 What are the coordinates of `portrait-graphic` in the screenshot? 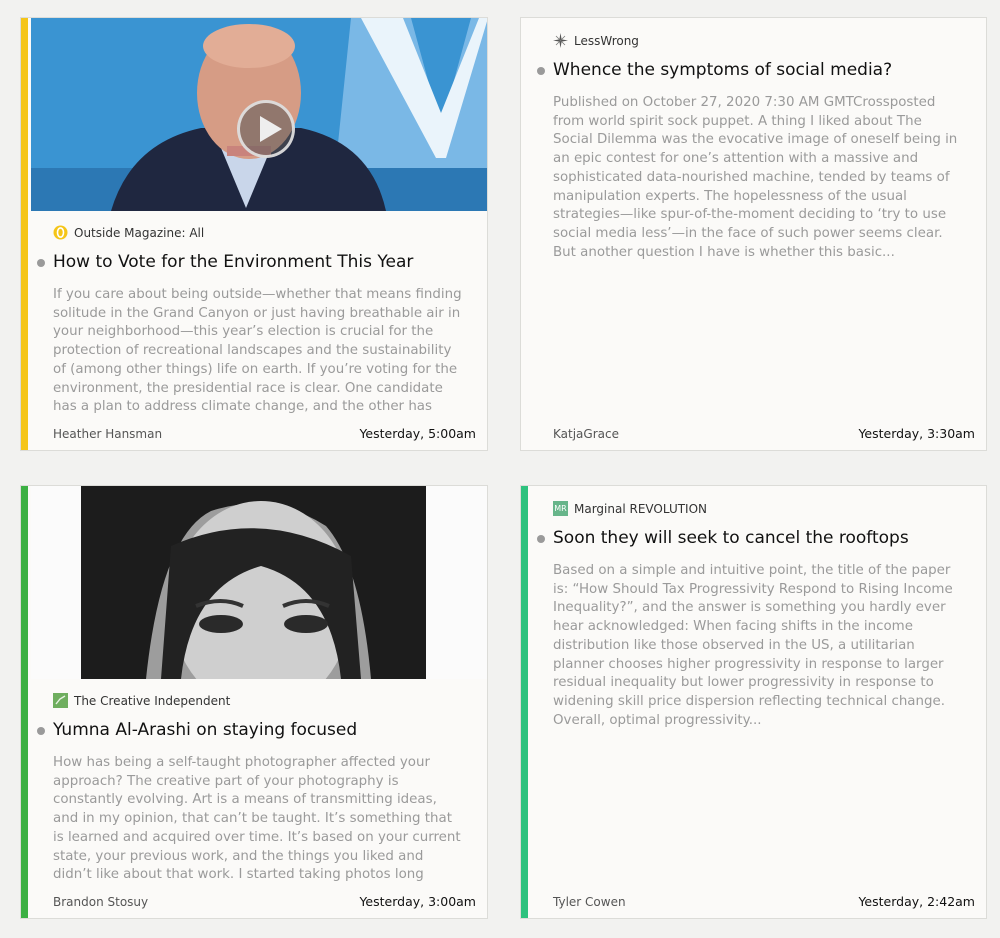 It's located at (259, 582).